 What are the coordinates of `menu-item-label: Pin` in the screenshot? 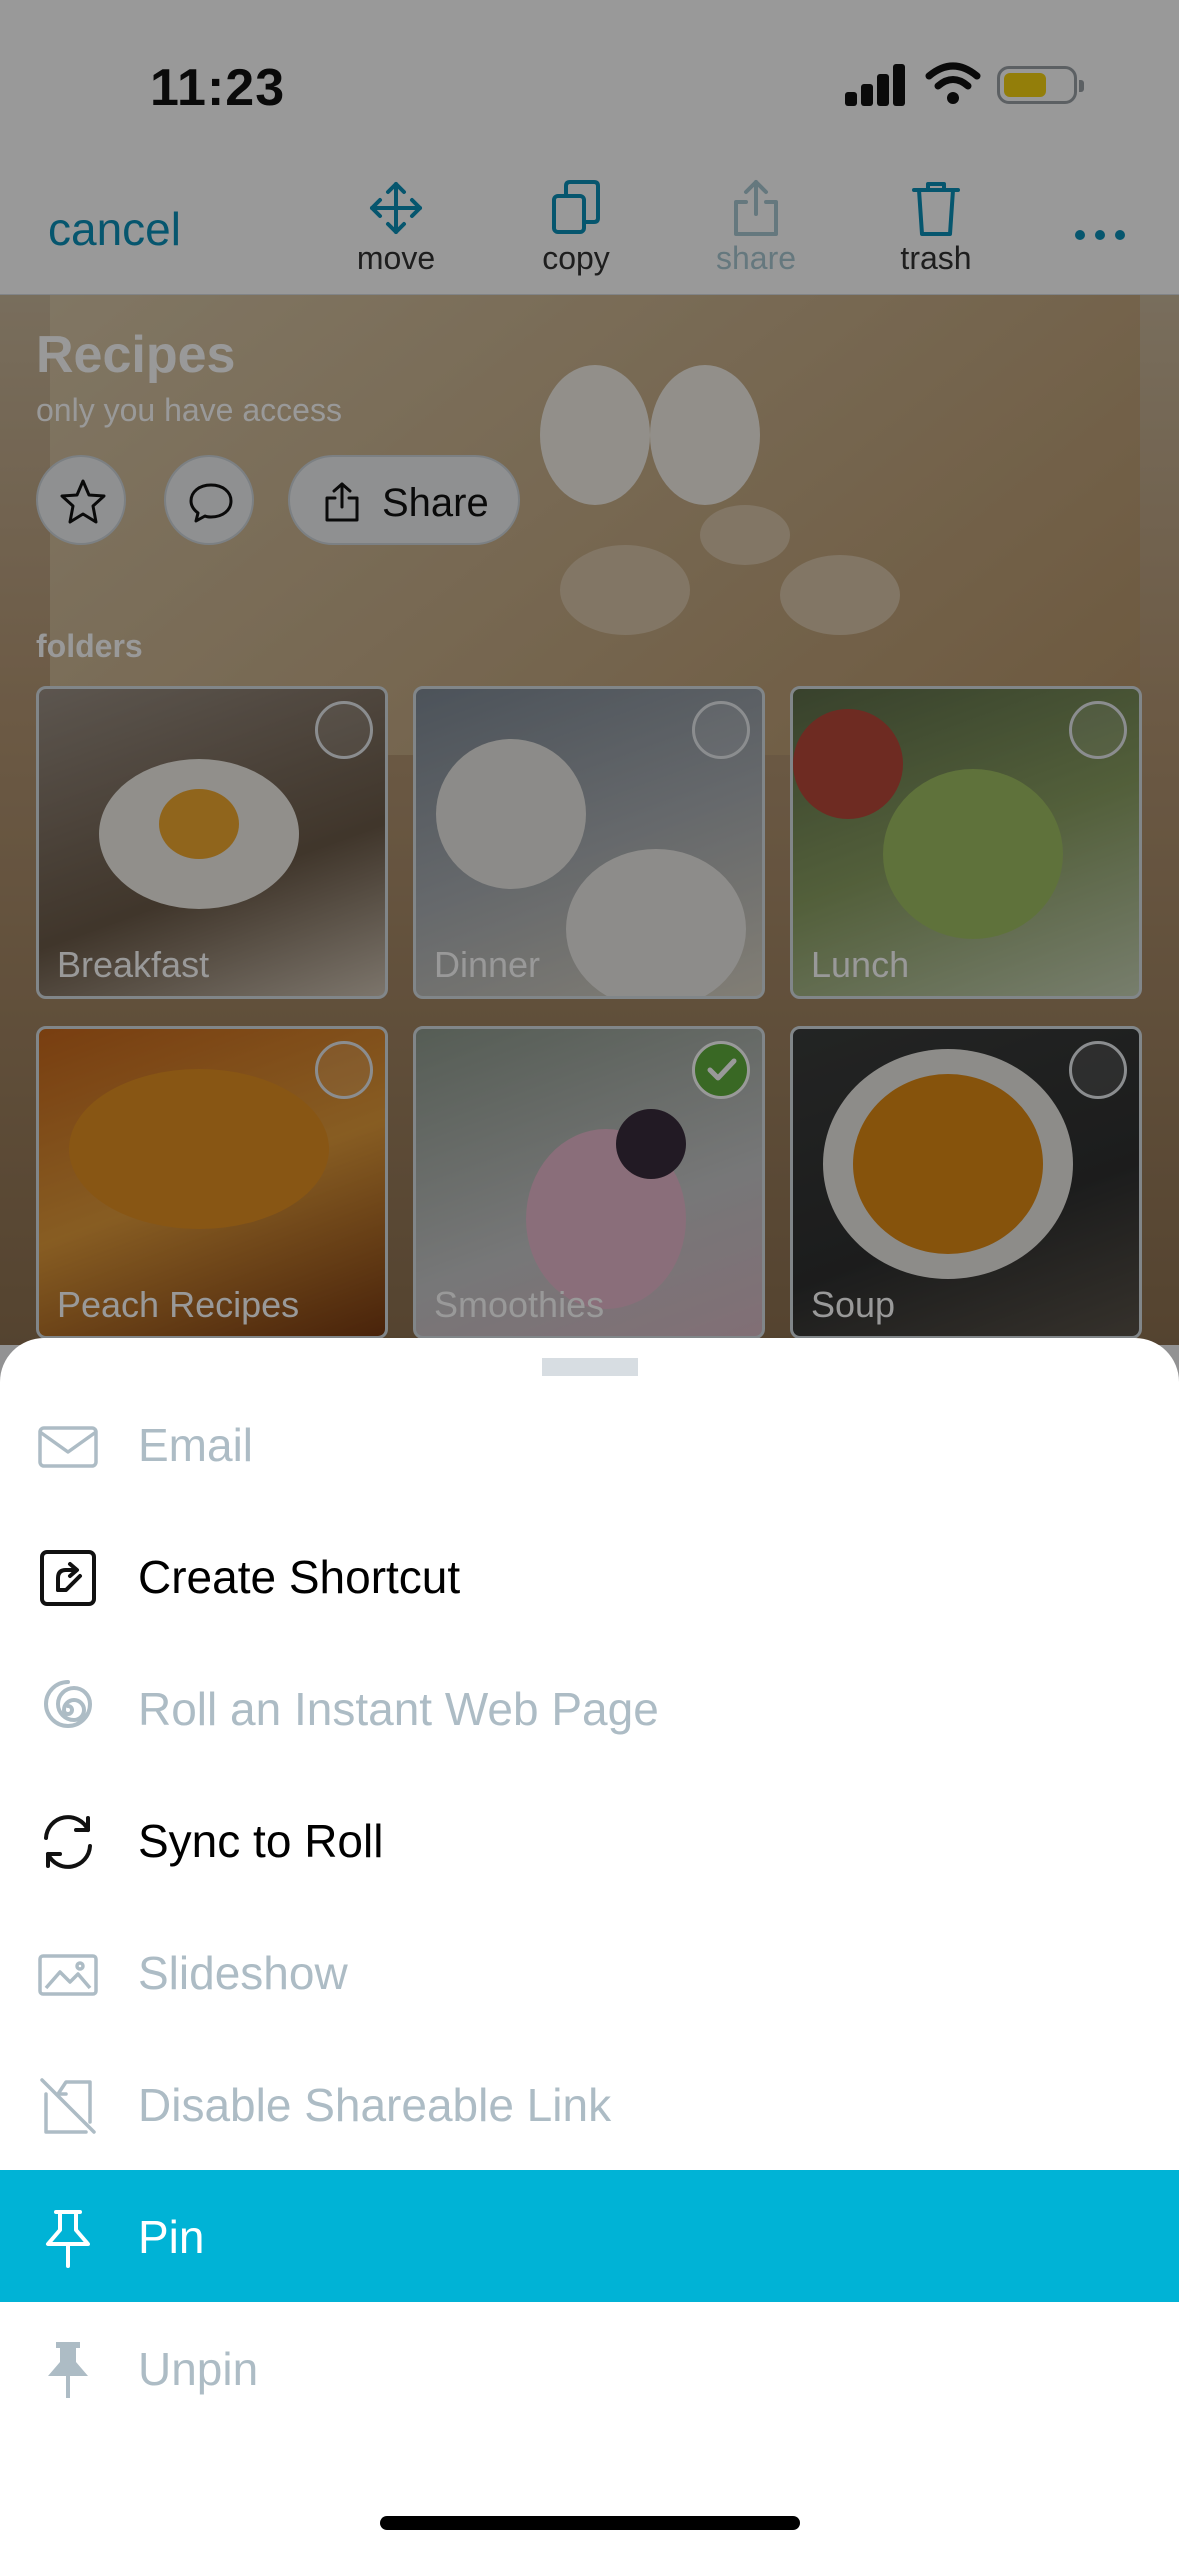 It's located at (171, 2237).